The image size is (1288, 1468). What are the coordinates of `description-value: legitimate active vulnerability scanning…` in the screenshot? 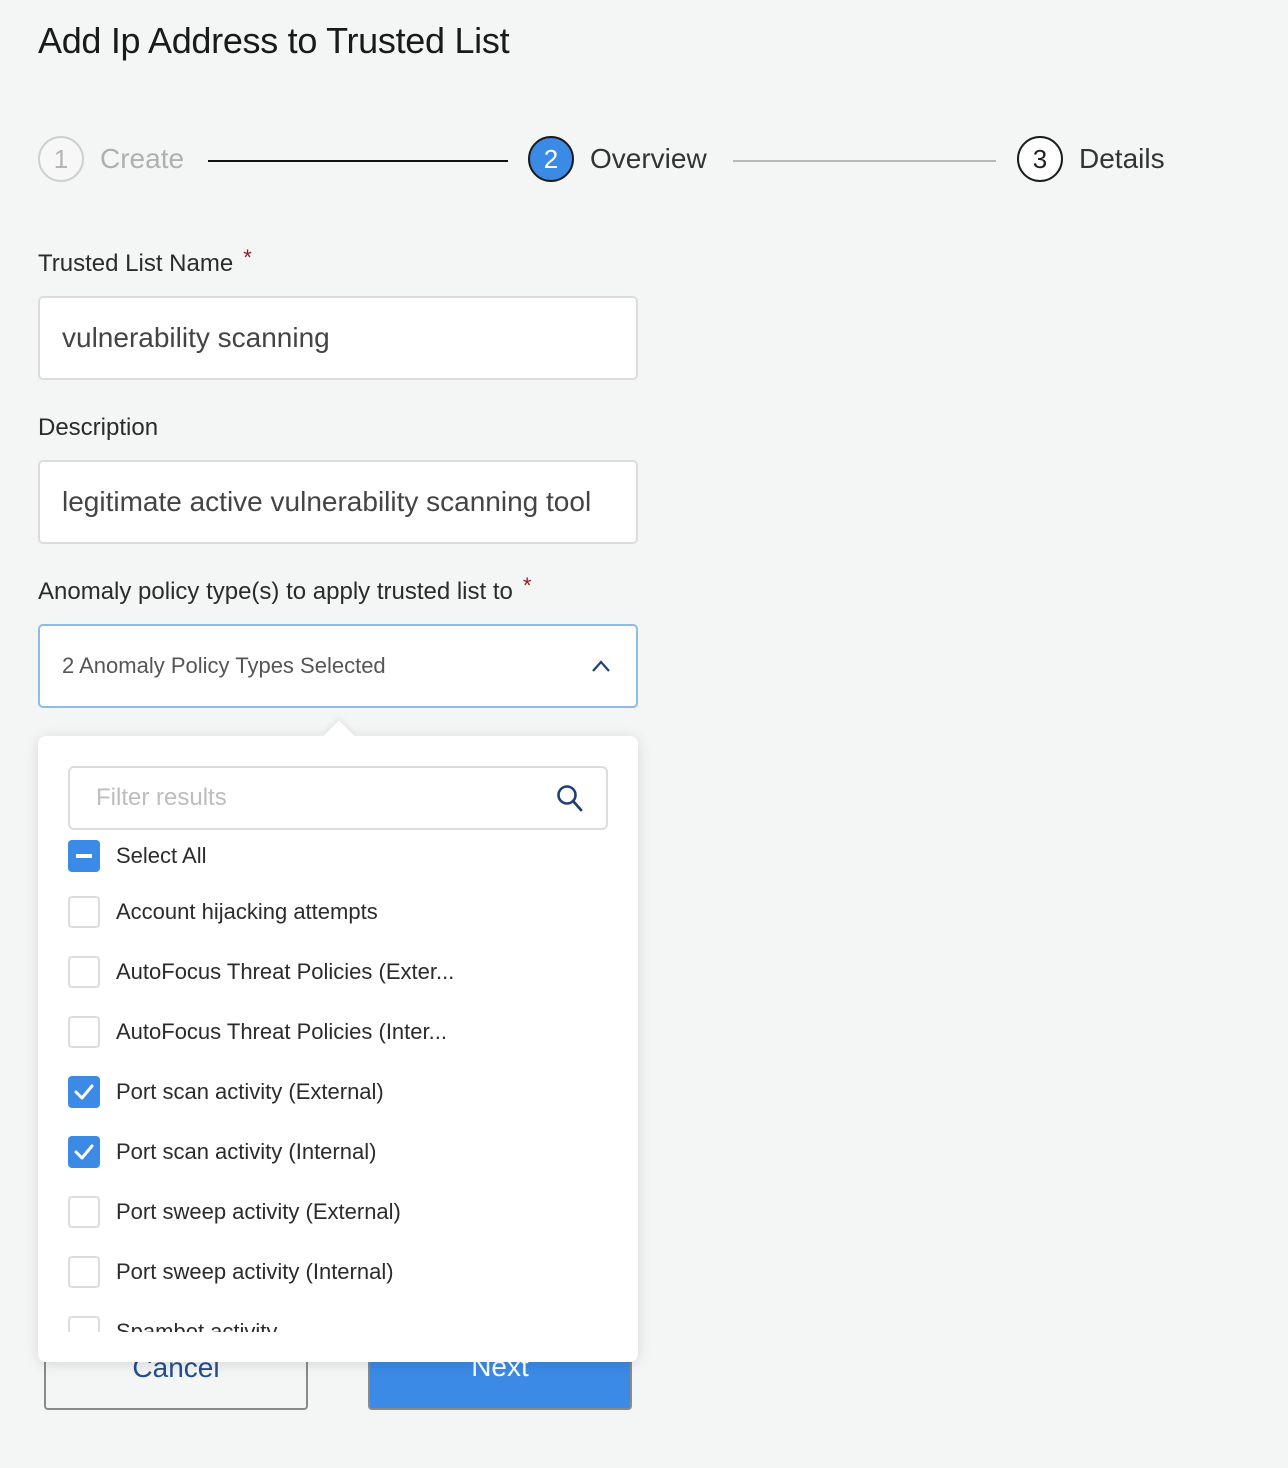 It's located at (327, 501).